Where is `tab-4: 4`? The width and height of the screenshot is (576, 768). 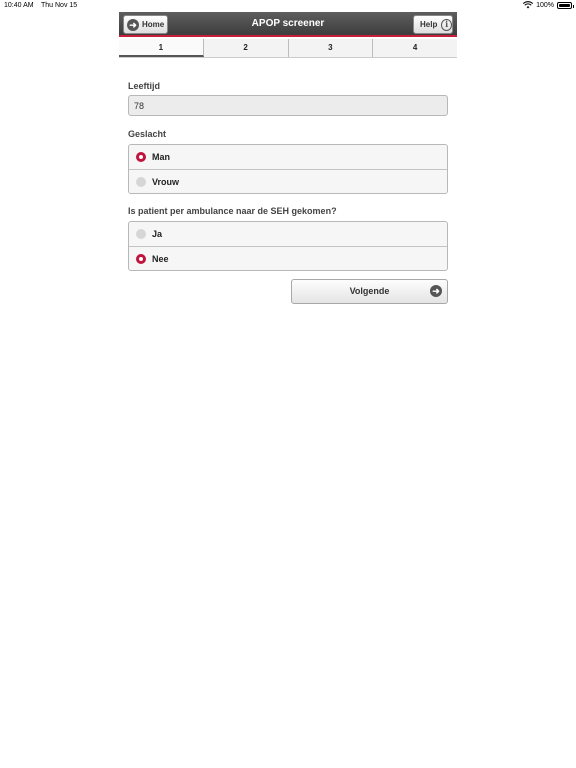 tab-4: 4 is located at coordinates (415, 48).